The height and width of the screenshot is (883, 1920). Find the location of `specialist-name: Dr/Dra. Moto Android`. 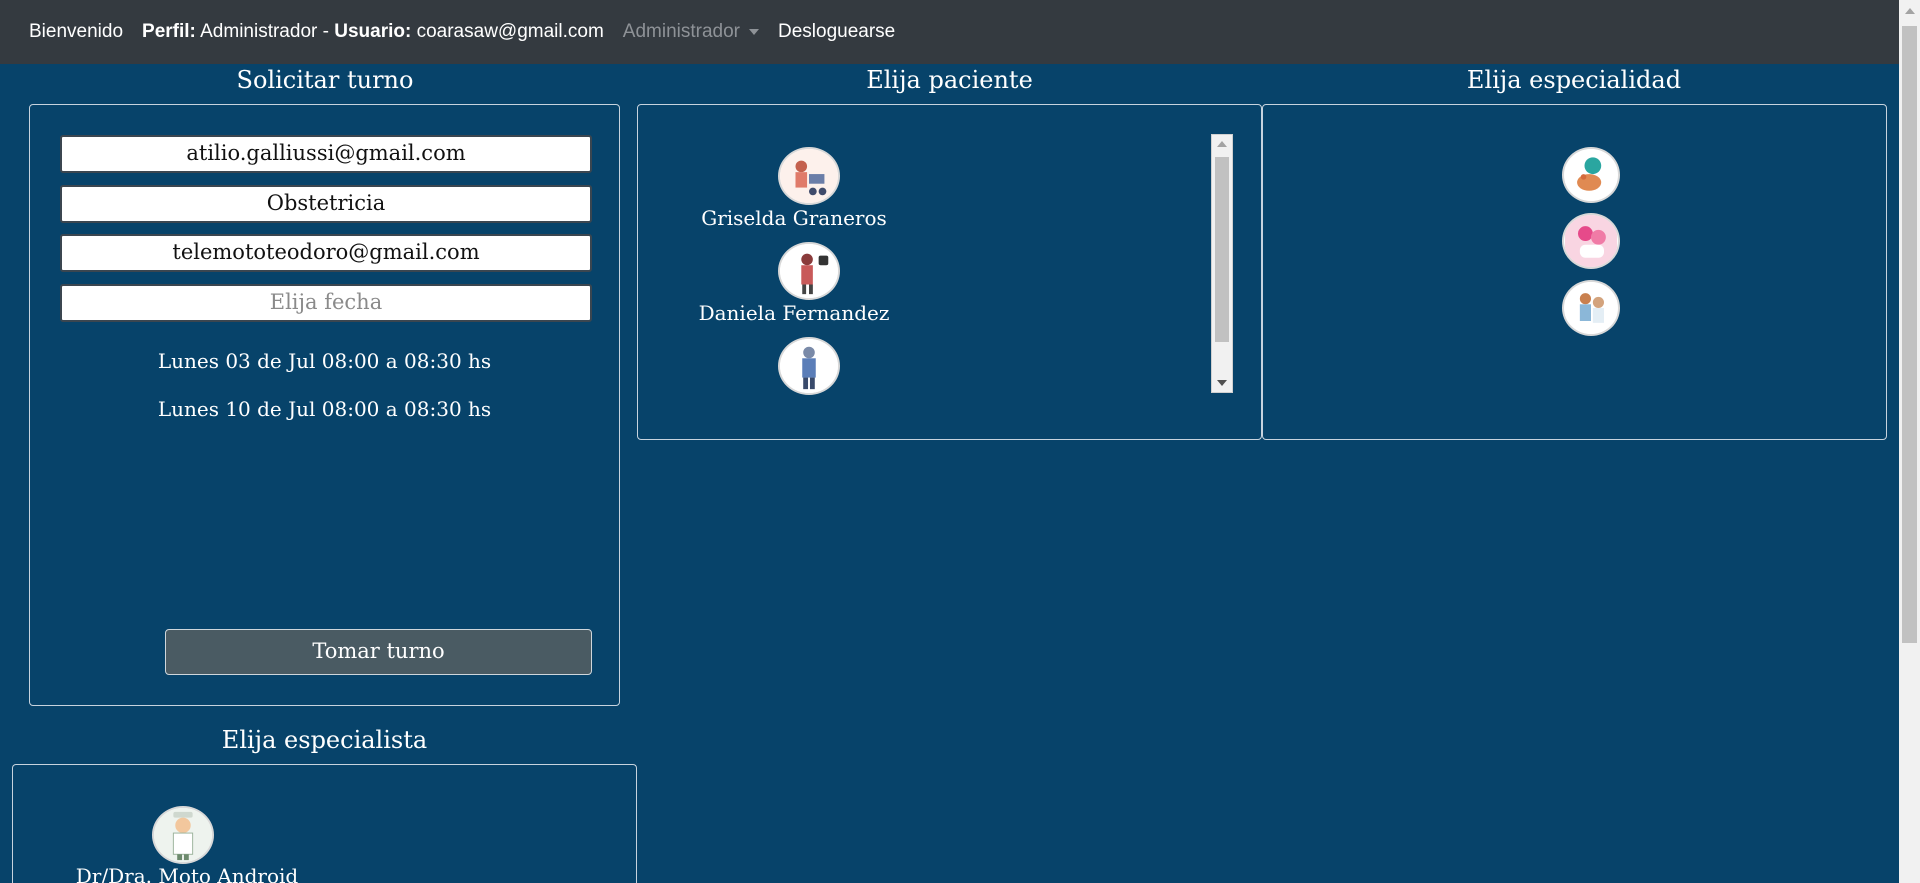

specialist-name: Dr/Dra. Moto Android is located at coordinates (187, 873).